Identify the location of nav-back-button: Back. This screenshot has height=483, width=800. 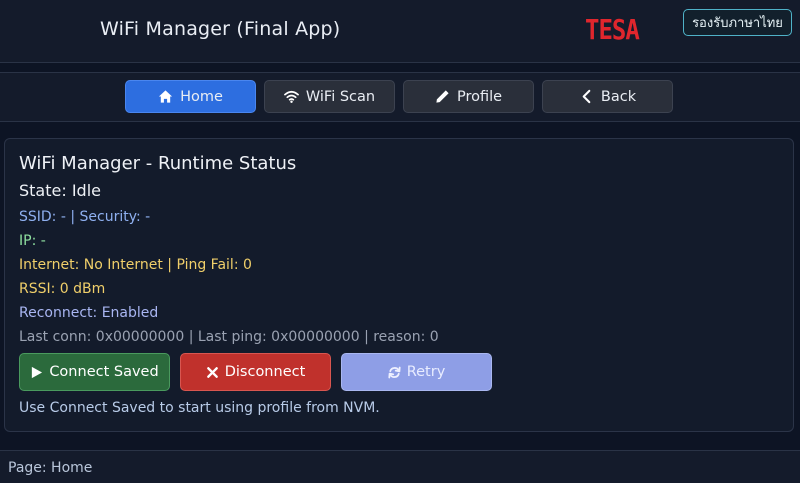
(607, 96).